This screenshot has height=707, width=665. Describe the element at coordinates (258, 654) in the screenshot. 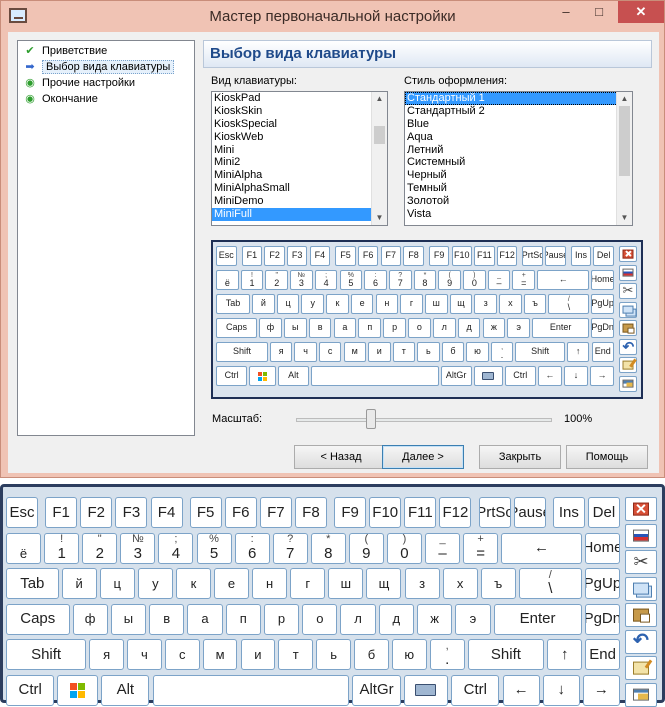

I see `key-letter: и` at that location.